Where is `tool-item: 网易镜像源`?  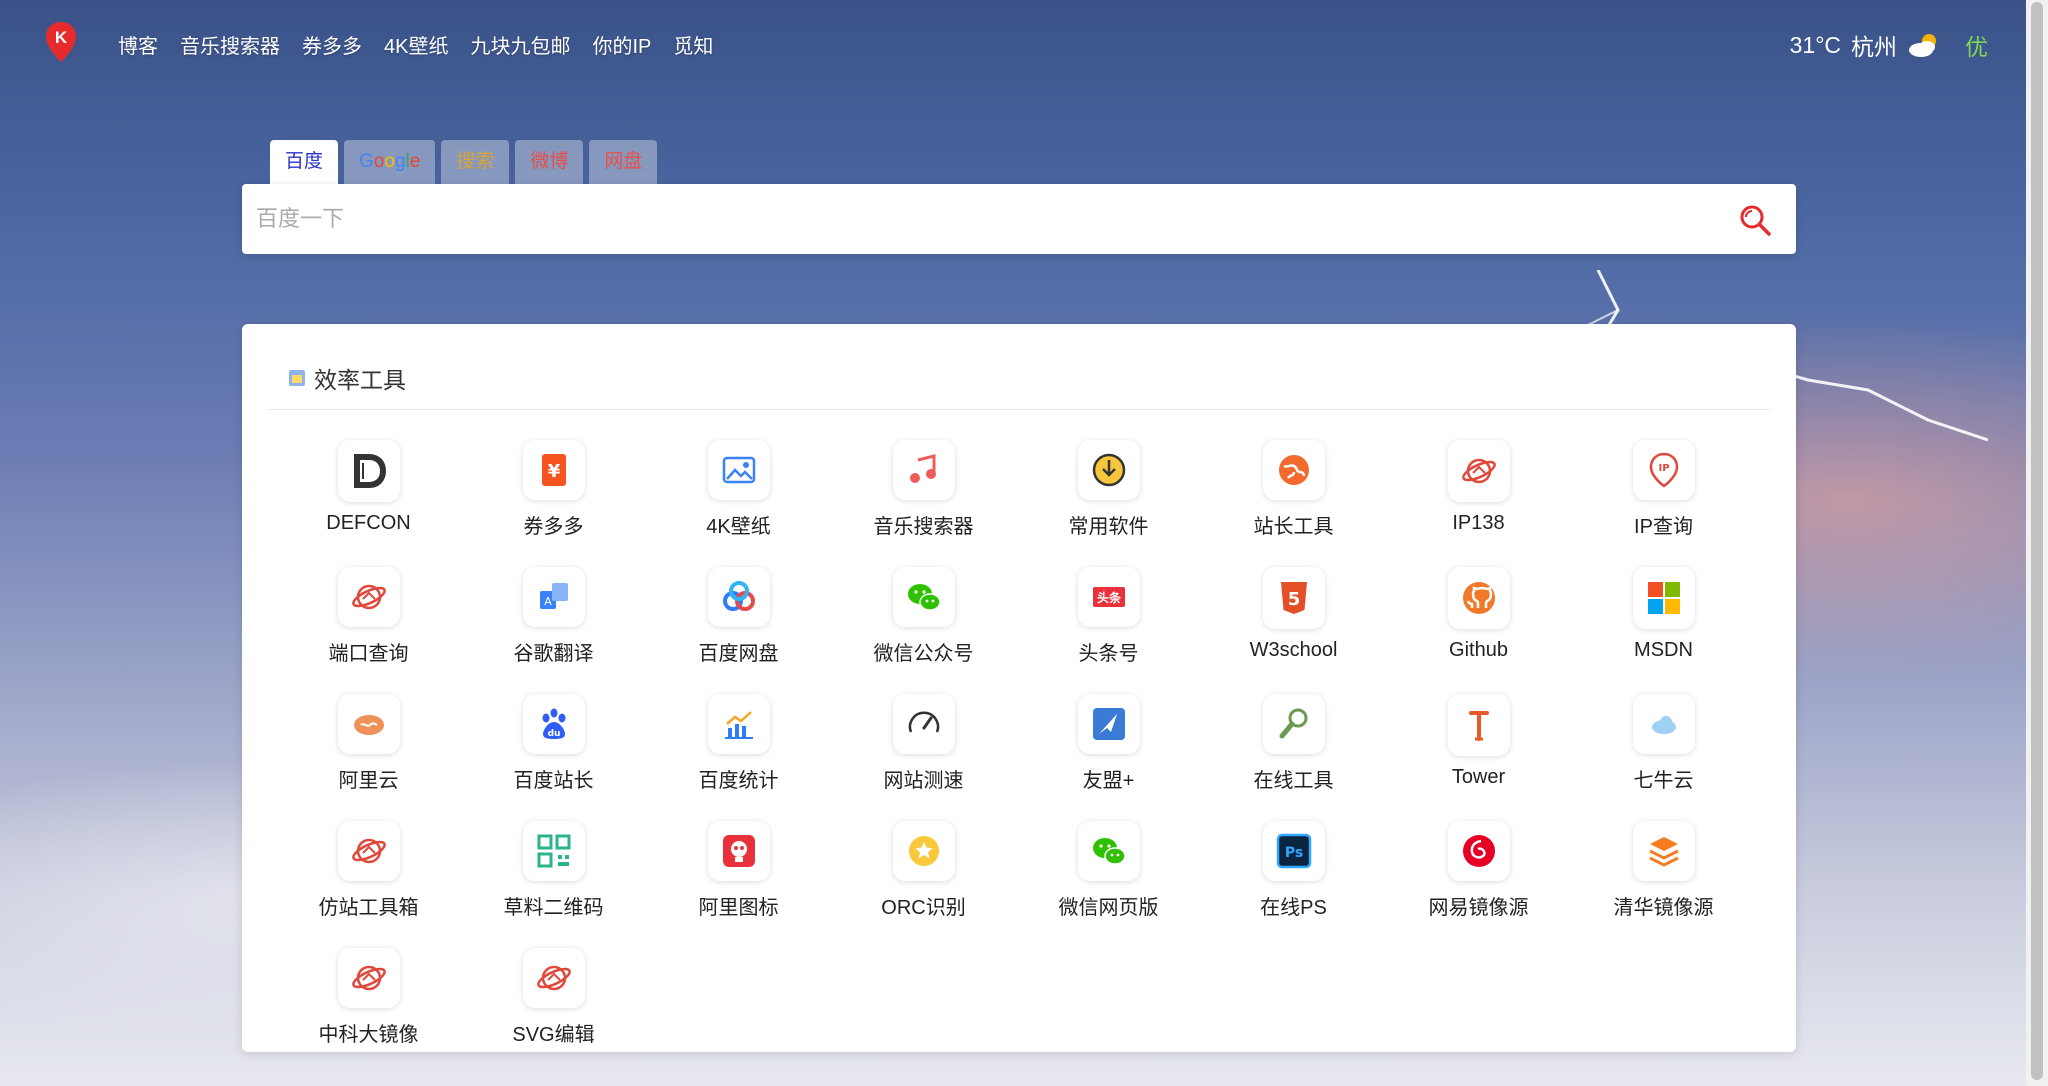 tool-item: 网易镜像源 is located at coordinates (1478, 856).